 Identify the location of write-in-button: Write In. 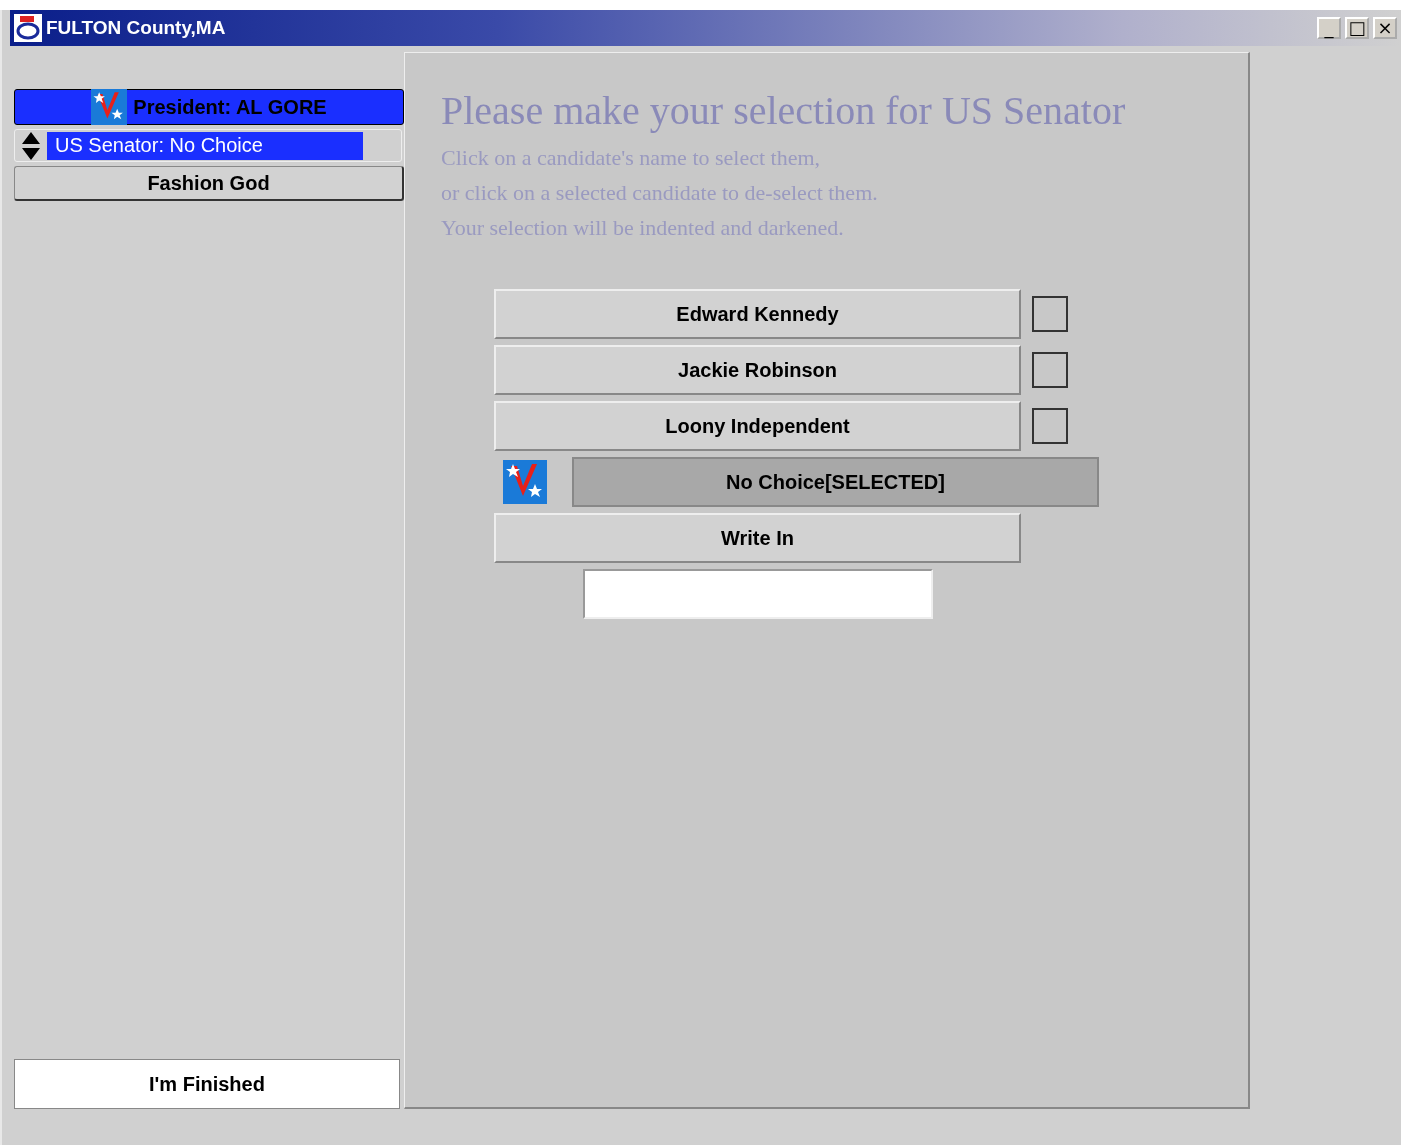
(757, 538).